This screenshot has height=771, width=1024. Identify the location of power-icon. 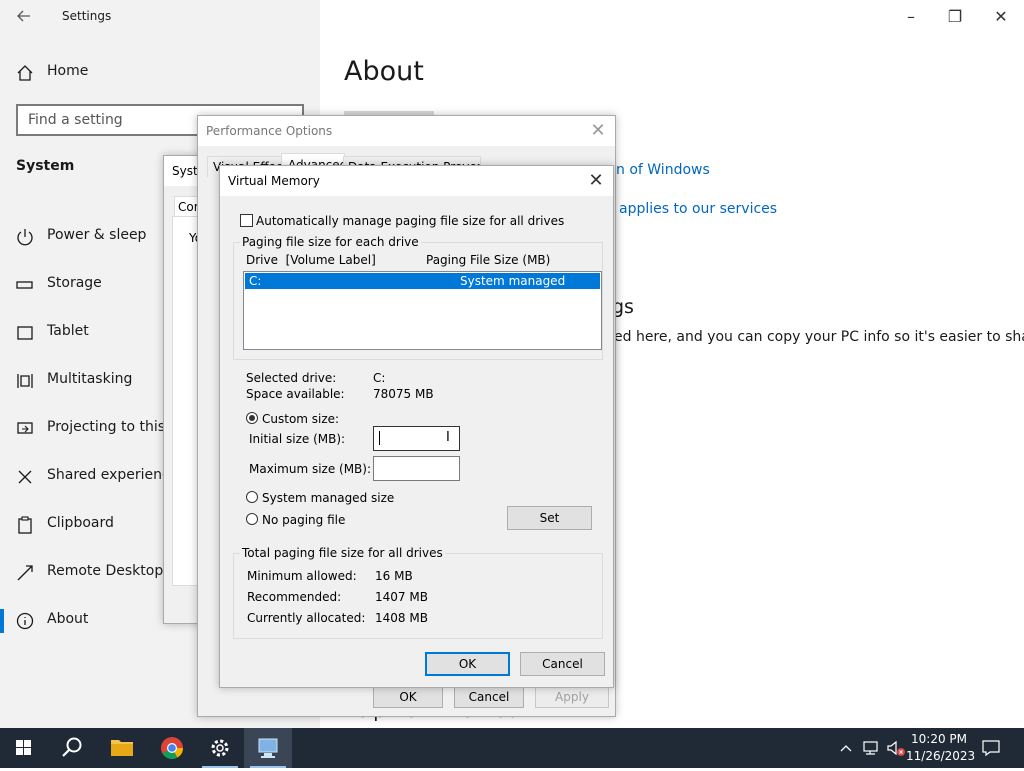
(25, 237).